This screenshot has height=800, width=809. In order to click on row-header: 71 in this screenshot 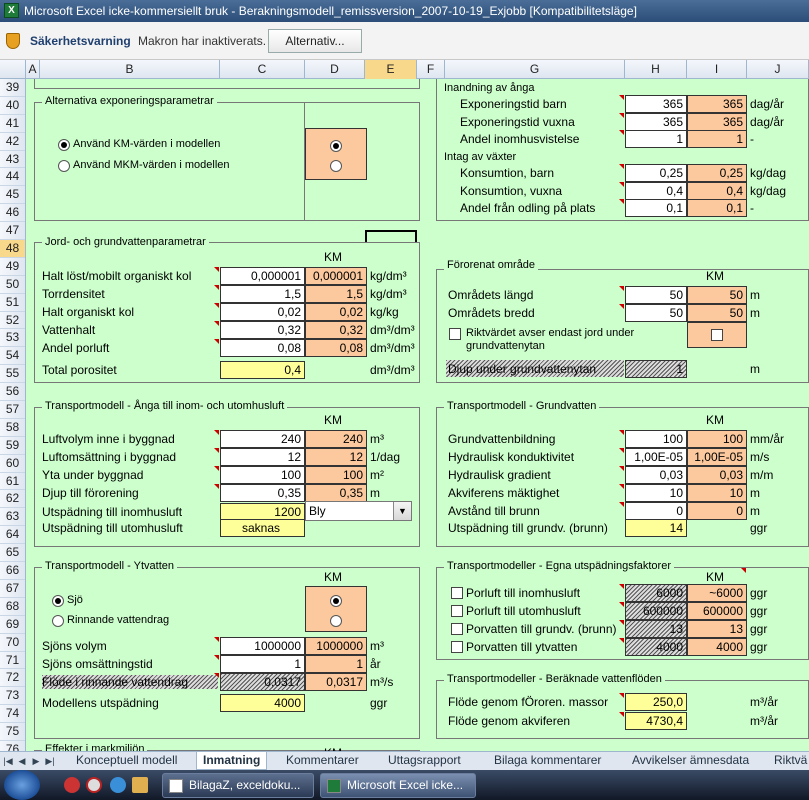, I will do `click(12, 661)`.